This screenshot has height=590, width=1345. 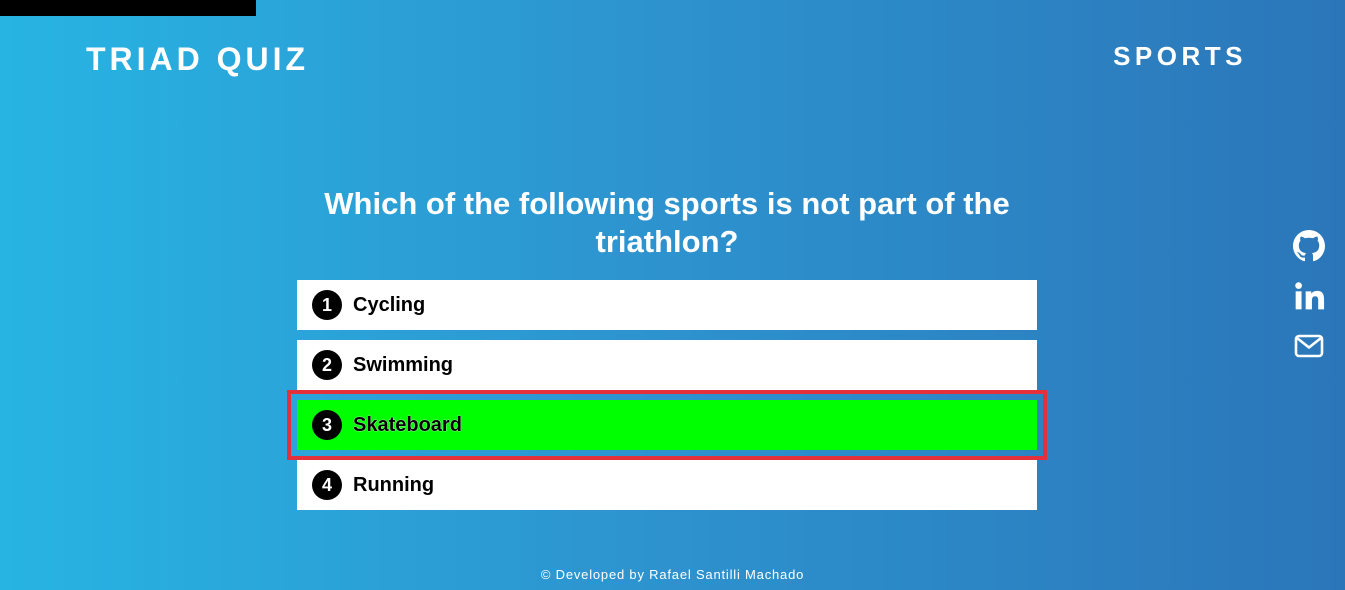 I want to click on option-label: Cycling, so click(x=389, y=304).